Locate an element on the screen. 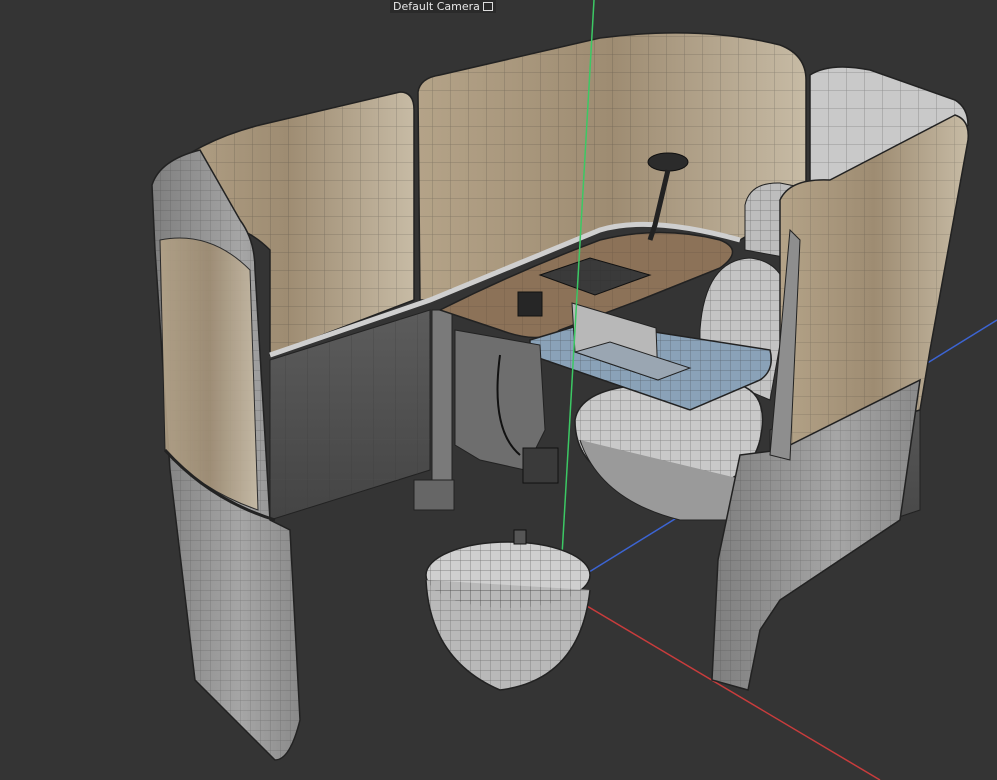 The image size is (997, 780). camera-name: Default Camera is located at coordinates (436, 6).